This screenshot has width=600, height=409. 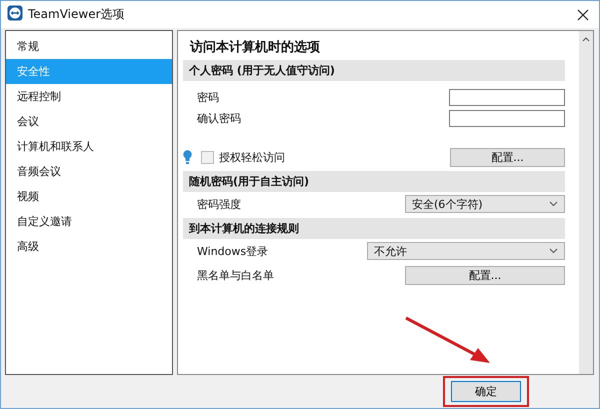 What do you see at coordinates (466, 251) in the screenshot?
I see `dropdown: 不允许` at bounding box center [466, 251].